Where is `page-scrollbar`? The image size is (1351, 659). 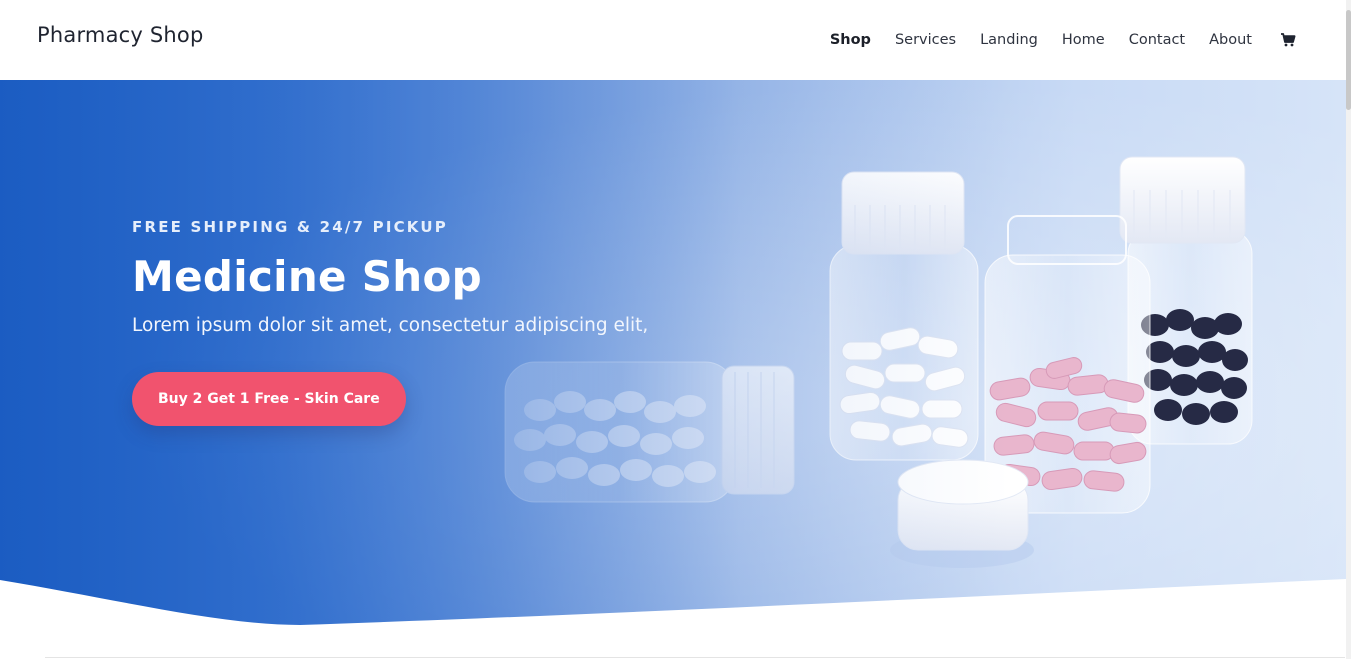
page-scrollbar is located at coordinates (1348, 329).